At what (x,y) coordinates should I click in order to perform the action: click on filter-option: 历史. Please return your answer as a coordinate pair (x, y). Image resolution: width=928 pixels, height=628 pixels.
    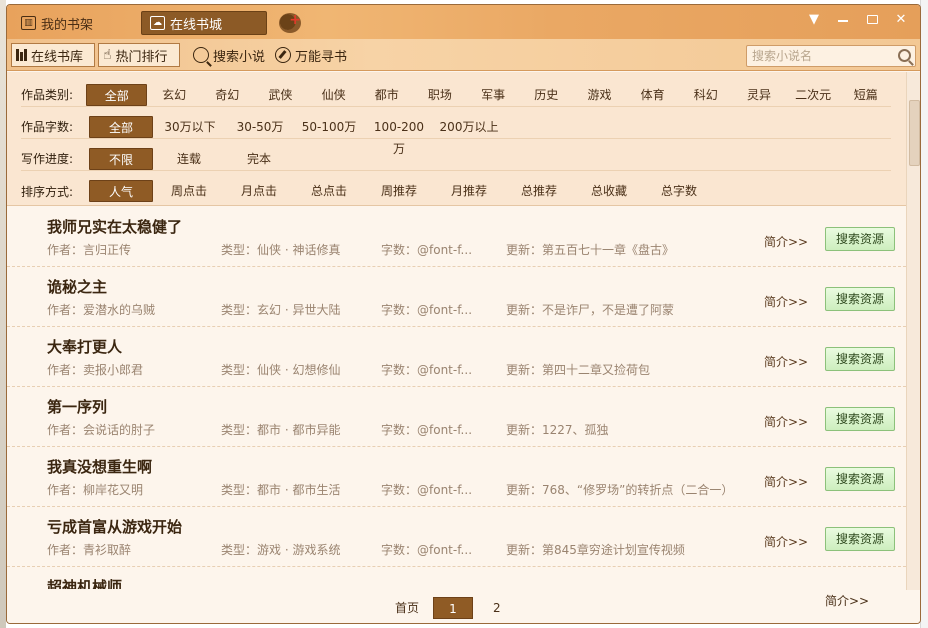
    Looking at the image, I should click on (546, 95).